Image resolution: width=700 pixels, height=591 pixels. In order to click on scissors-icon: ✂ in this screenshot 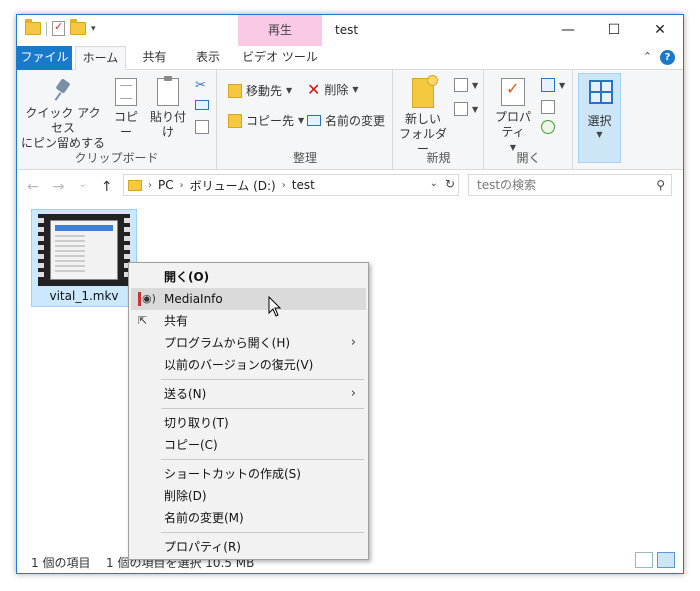, I will do `click(200, 85)`.